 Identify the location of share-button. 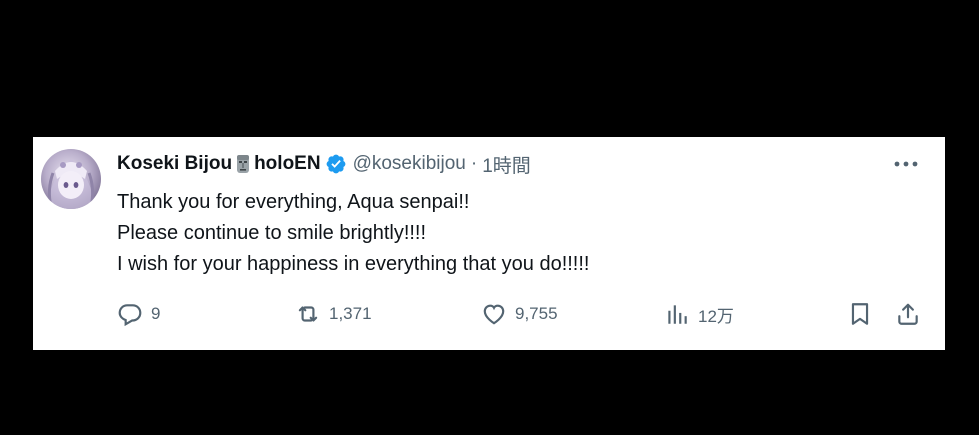
(908, 314).